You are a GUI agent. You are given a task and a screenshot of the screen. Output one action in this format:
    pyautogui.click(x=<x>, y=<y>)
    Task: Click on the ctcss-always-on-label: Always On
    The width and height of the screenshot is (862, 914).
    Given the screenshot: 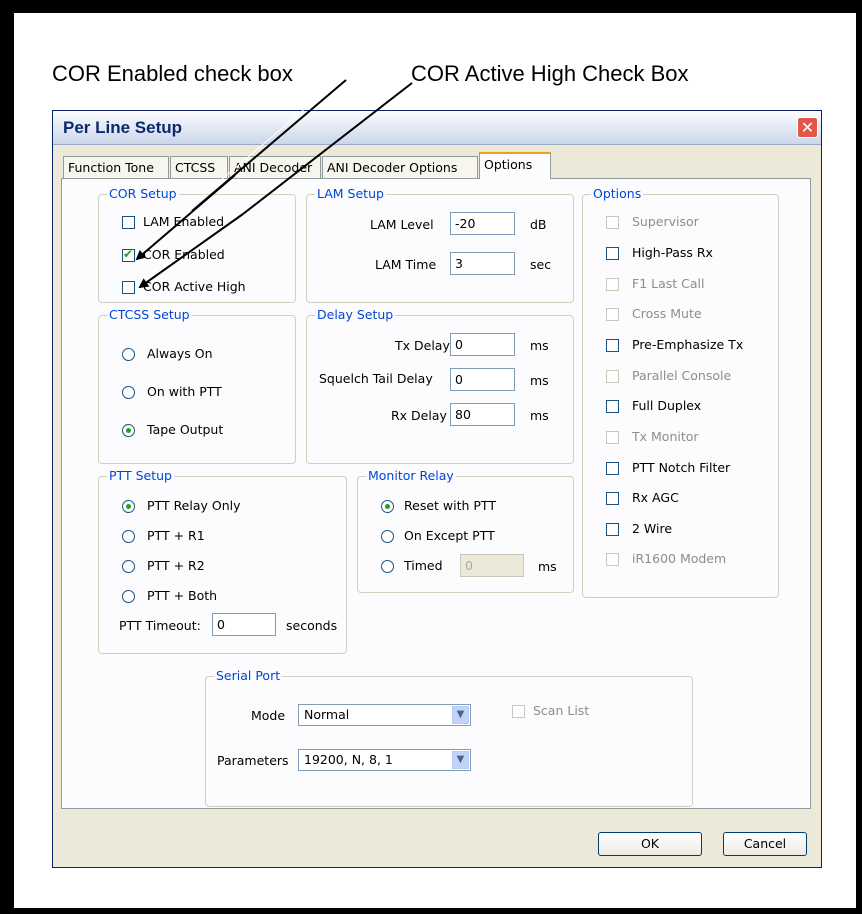 What is the action you would take?
    pyautogui.click(x=180, y=353)
    